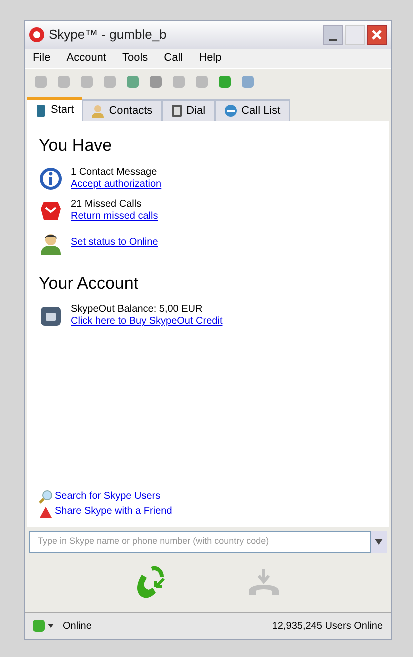  What do you see at coordinates (107, 204) in the screenshot?
I see `item-title: 21 Missed Calls` at bounding box center [107, 204].